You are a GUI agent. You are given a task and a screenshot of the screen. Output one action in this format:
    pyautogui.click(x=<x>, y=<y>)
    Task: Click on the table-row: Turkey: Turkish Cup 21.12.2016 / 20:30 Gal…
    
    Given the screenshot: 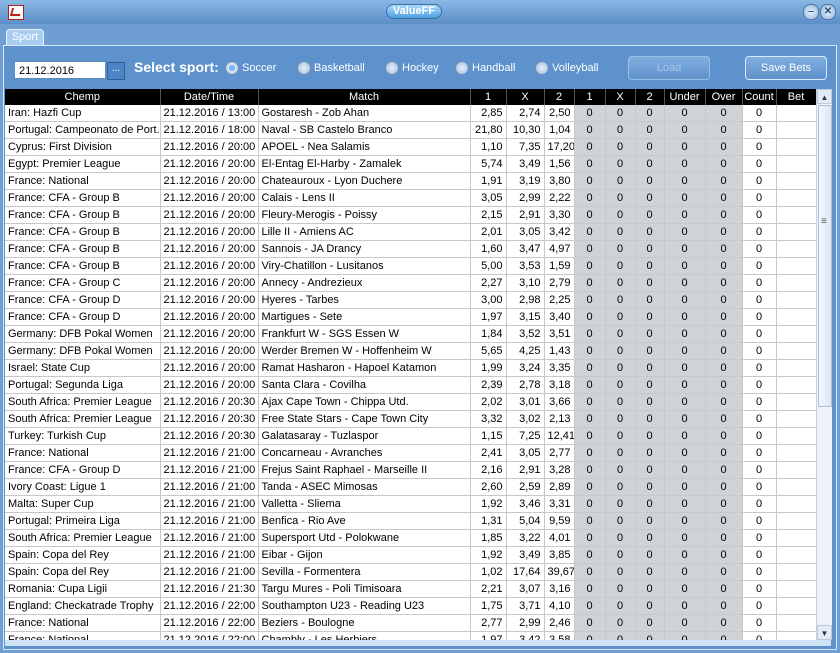 What is the action you would take?
    pyautogui.click(x=410, y=436)
    